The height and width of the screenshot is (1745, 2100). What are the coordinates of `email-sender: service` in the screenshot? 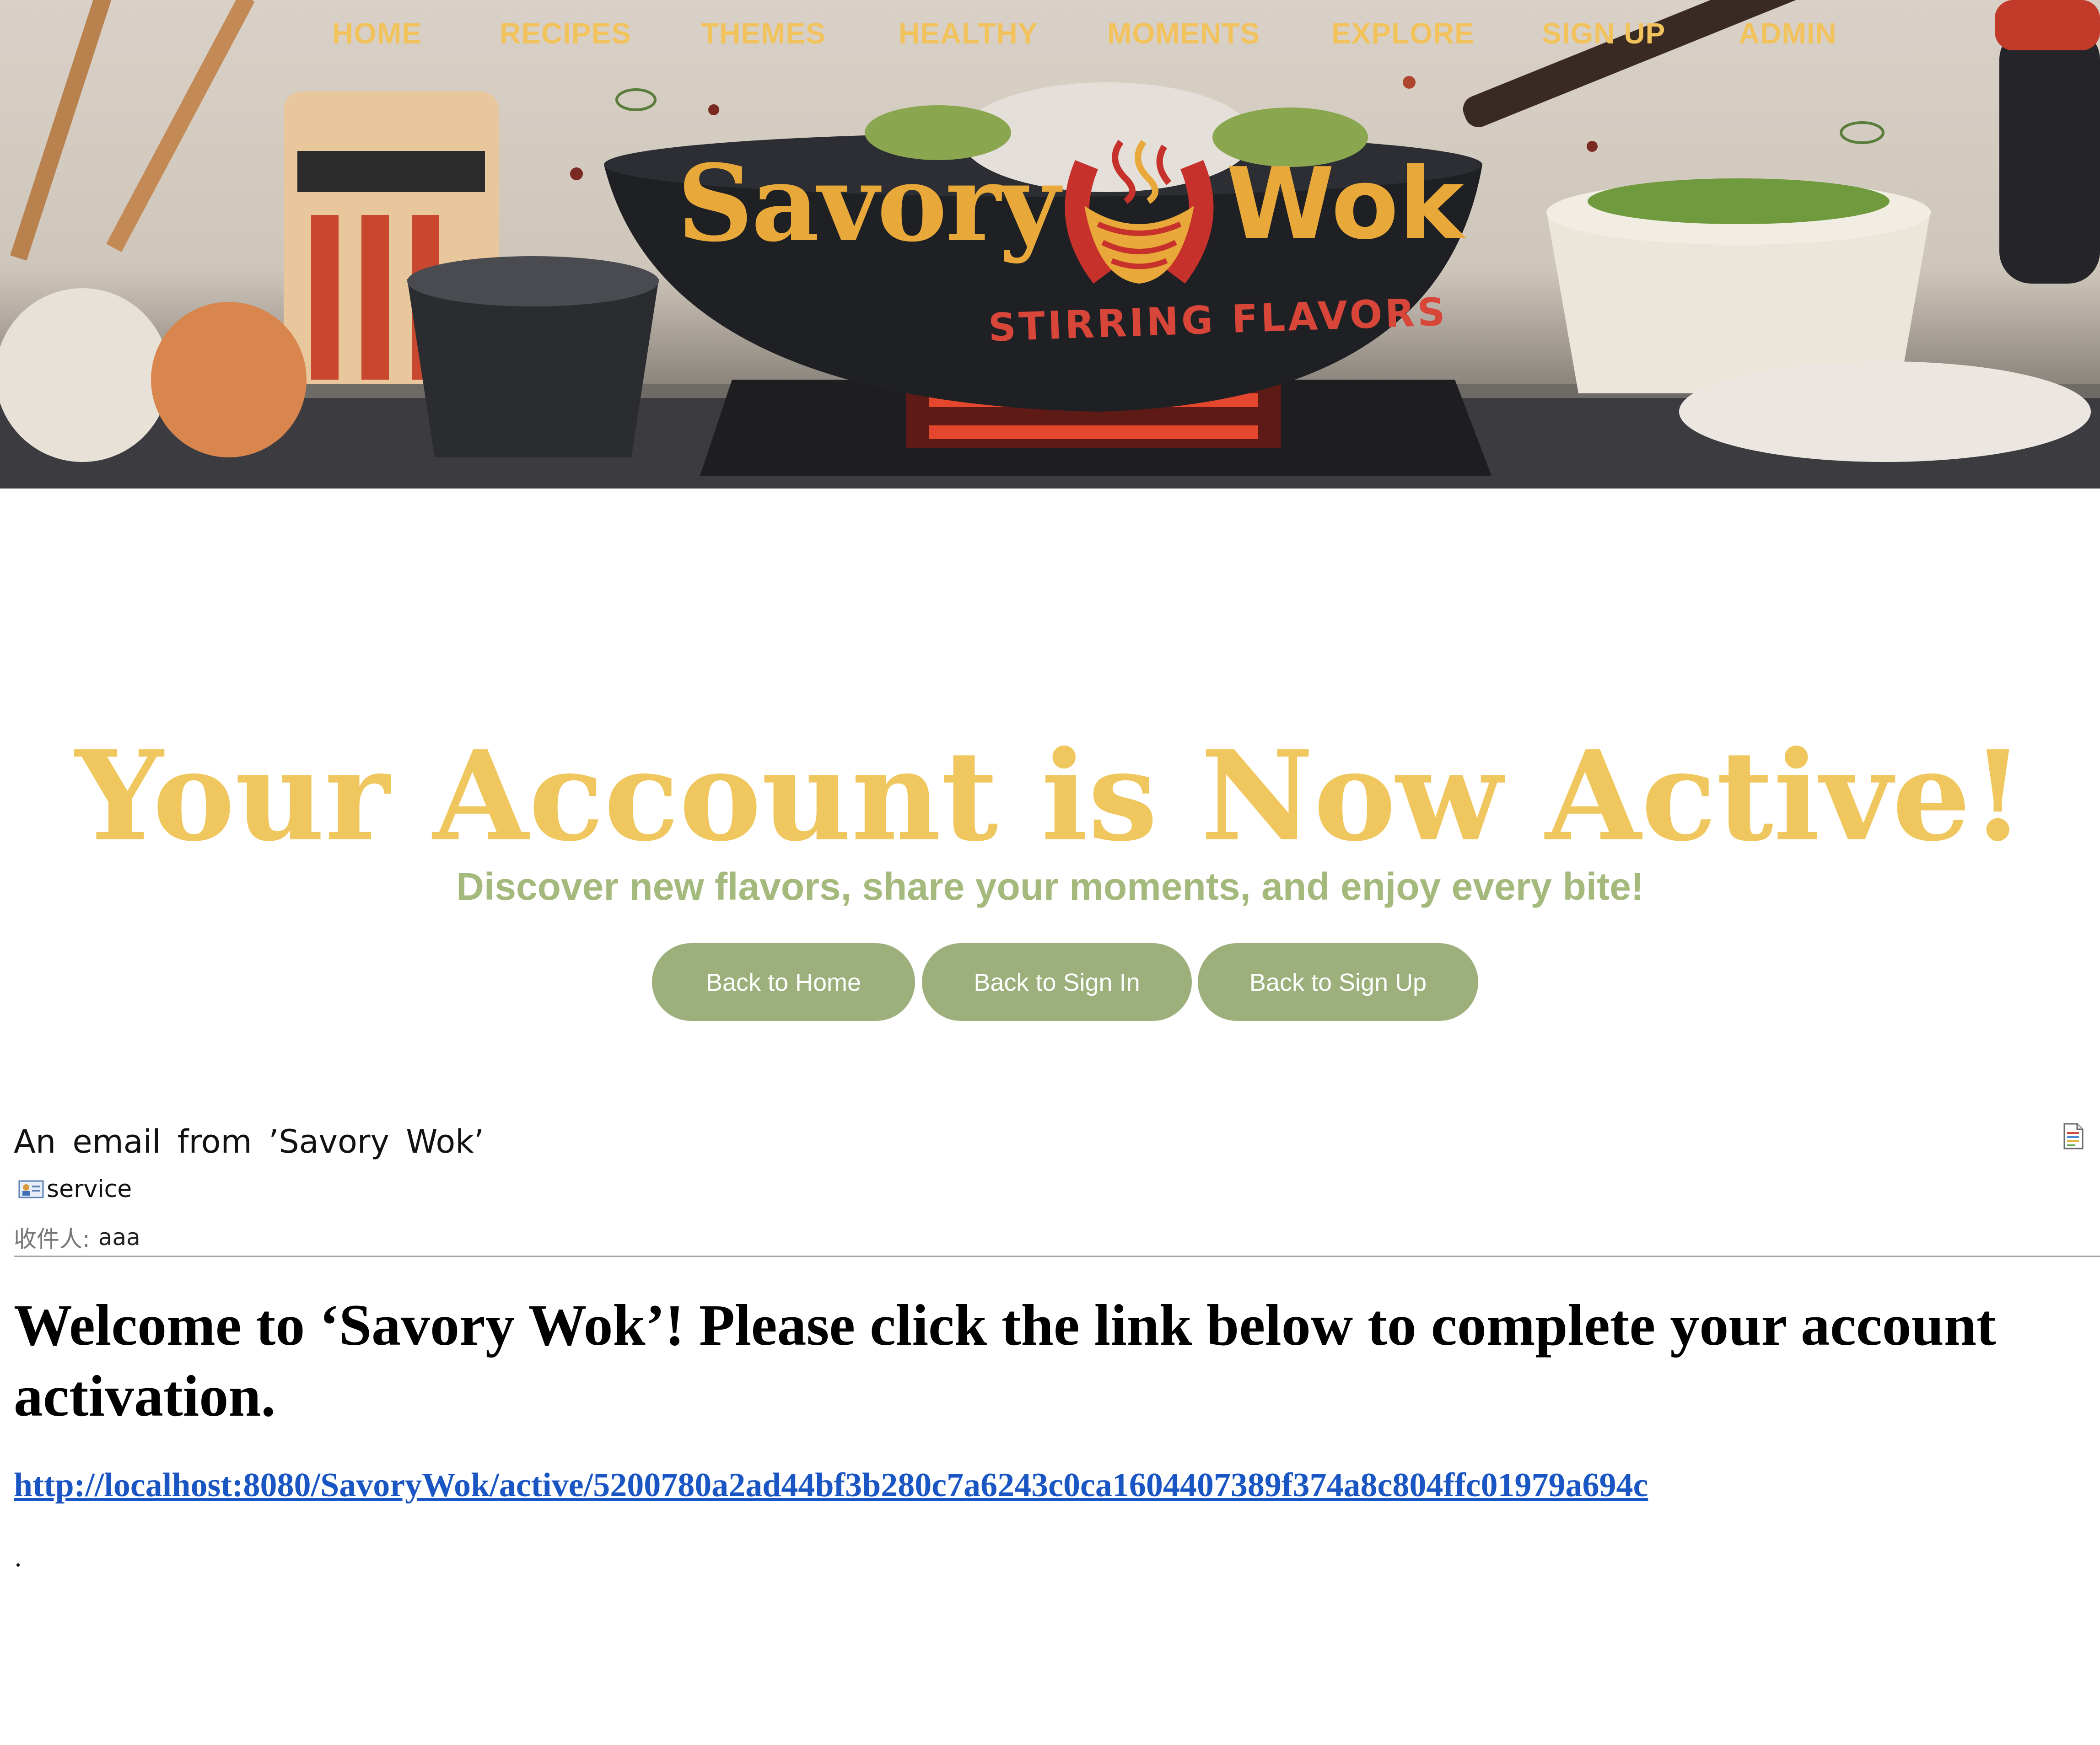 It's located at (75, 1189).